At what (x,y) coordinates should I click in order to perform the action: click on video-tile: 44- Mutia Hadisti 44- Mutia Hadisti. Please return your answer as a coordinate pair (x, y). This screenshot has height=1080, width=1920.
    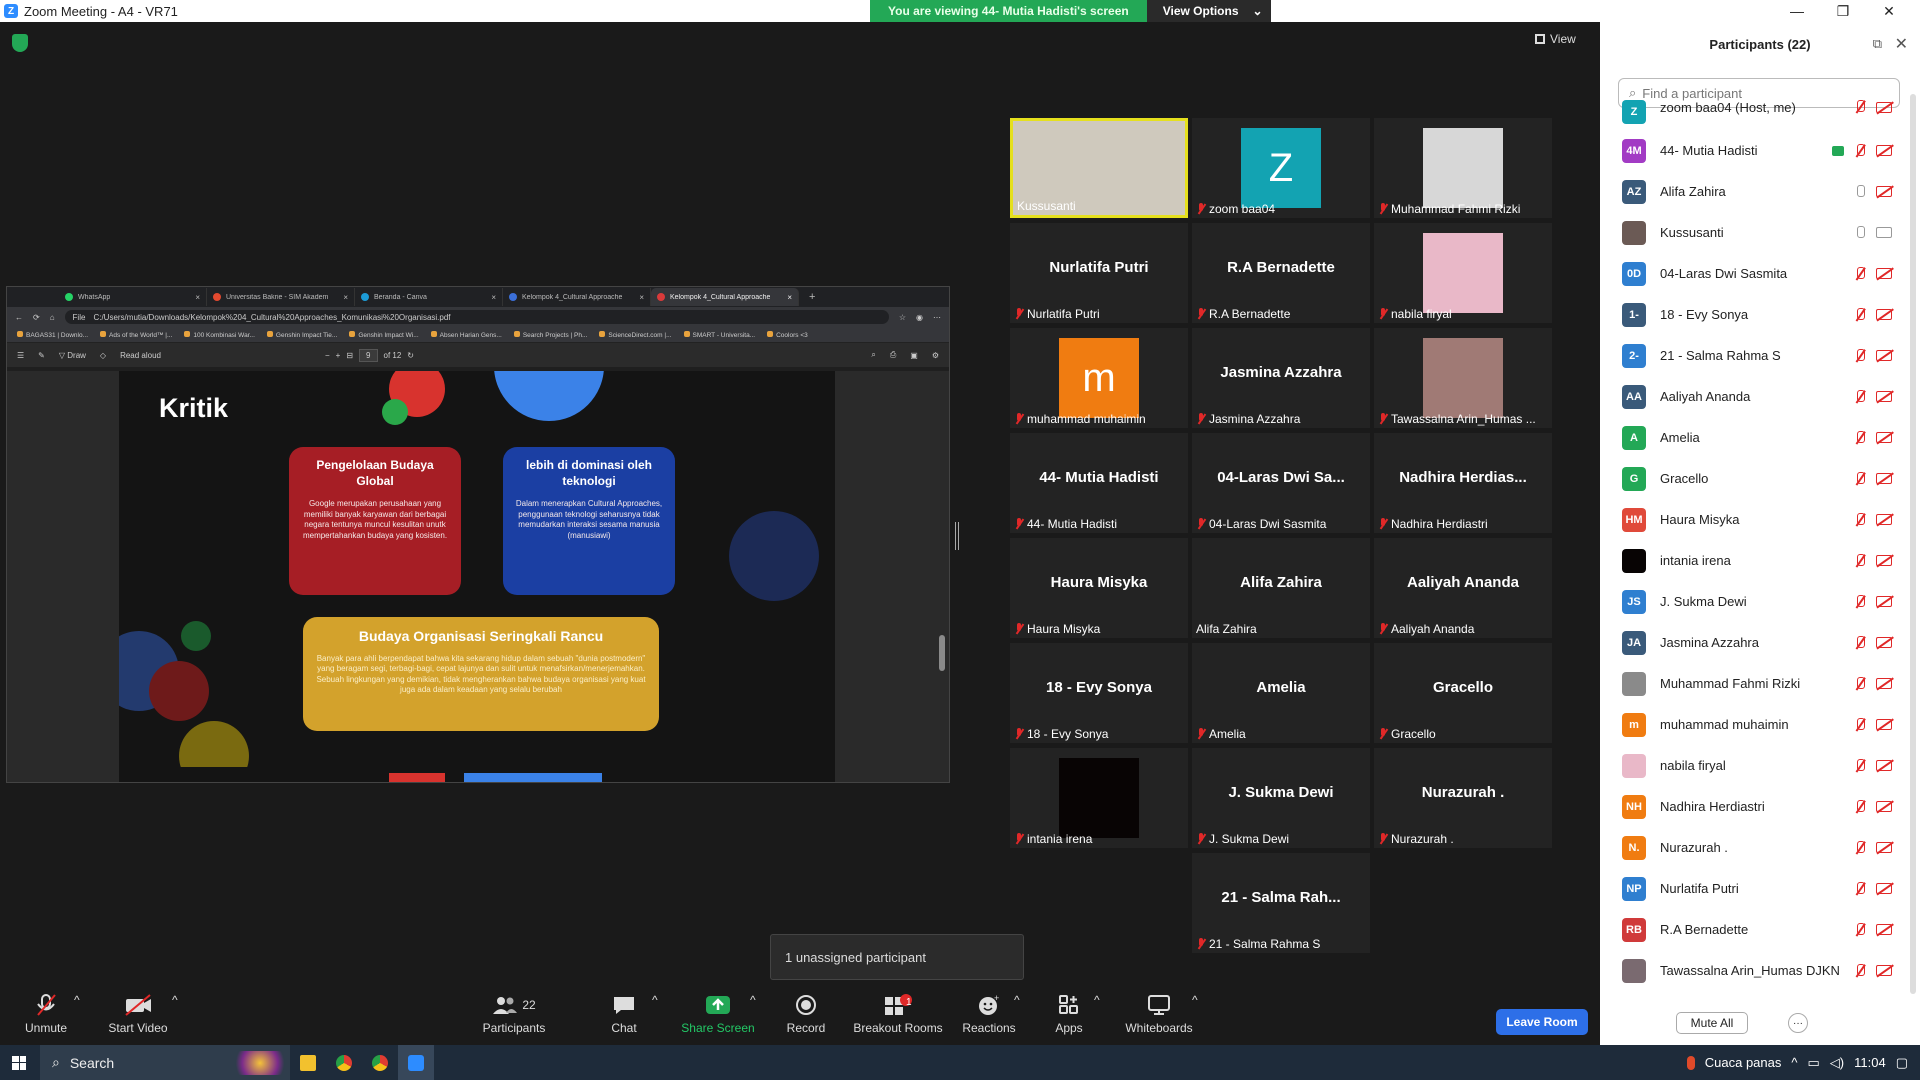
    Looking at the image, I should click on (1099, 483).